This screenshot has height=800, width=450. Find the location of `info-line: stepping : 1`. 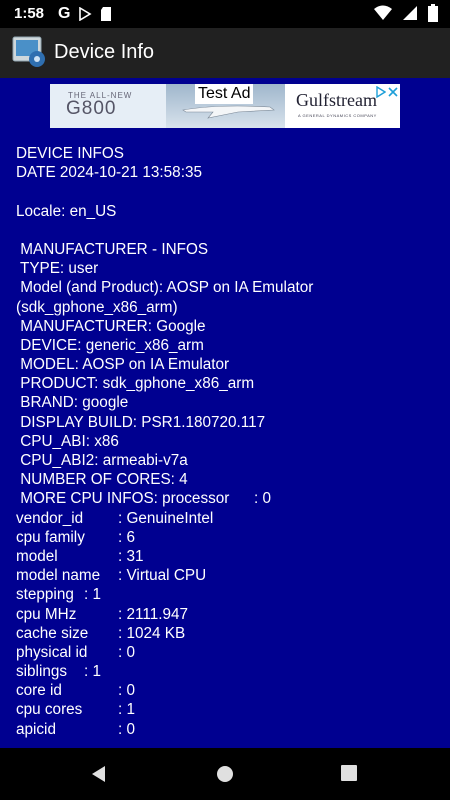

info-line: stepping : 1 is located at coordinates (59, 595).